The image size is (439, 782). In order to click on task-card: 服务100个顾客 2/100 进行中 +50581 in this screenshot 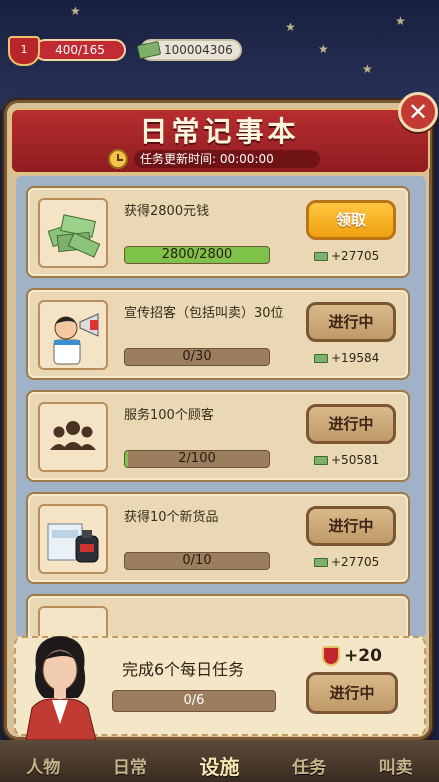, I will do `click(218, 436)`.